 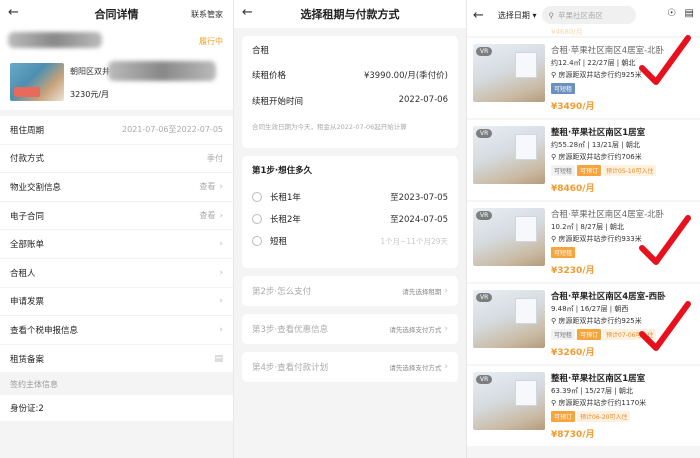 I want to click on listing-specs: 约12.4㎡ | 22/27层 | 朝北, so click(x=593, y=63).